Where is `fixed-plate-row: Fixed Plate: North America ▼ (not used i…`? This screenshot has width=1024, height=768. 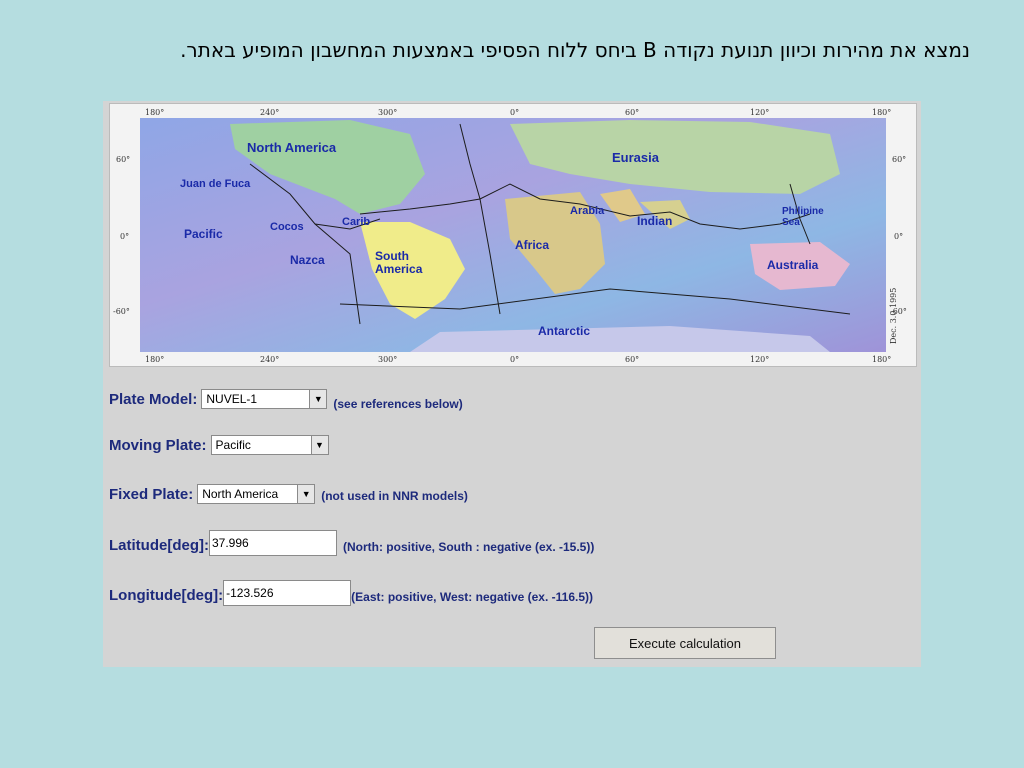 fixed-plate-row: Fixed Plate: North America ▼ (not used i… is located at coordinates (288, 494).